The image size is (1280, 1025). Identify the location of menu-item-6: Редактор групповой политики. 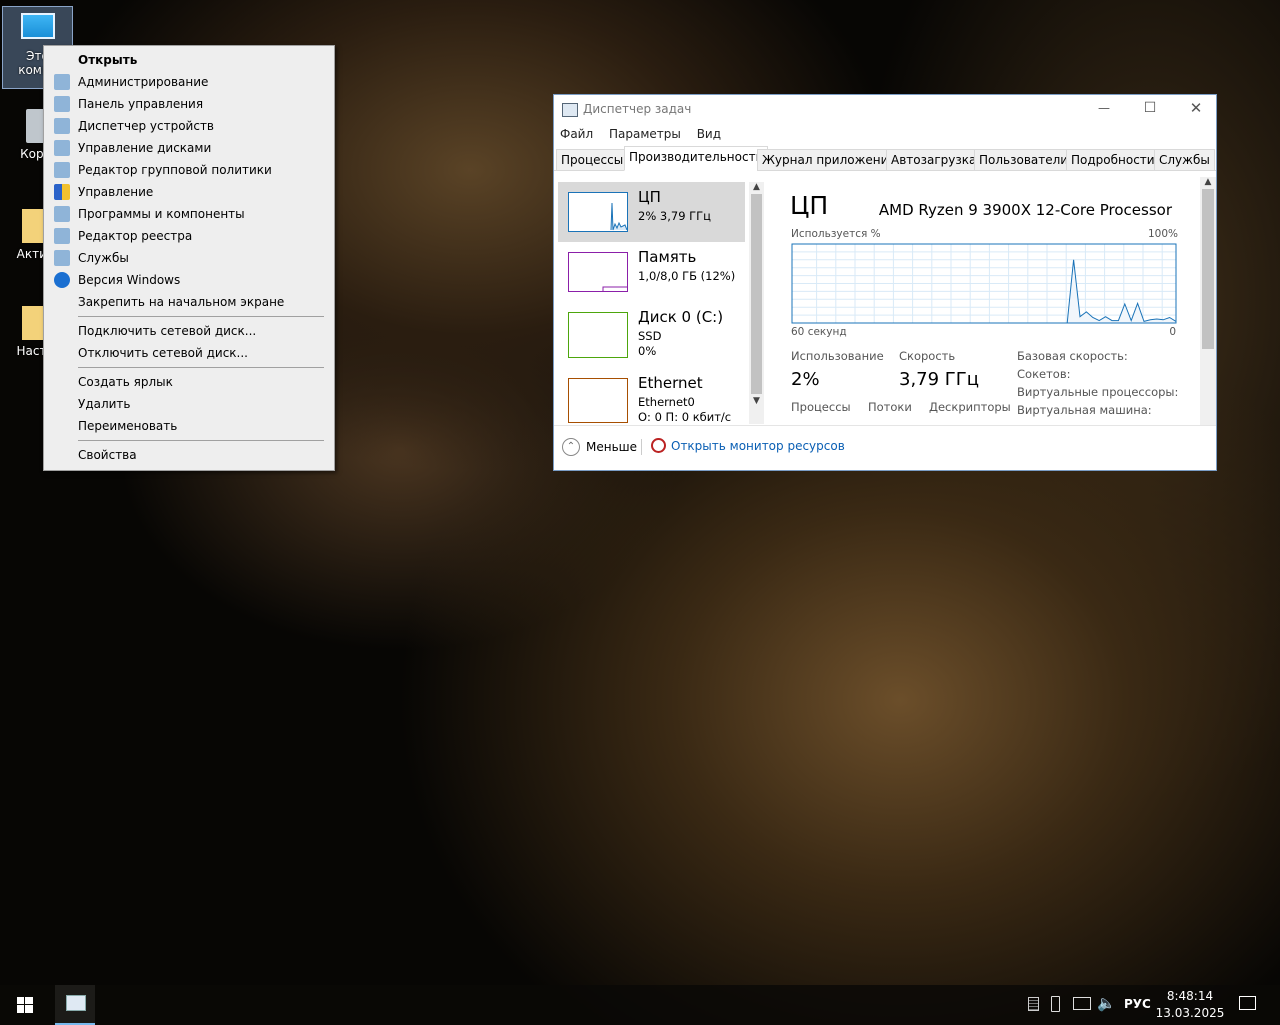
(189, 170).